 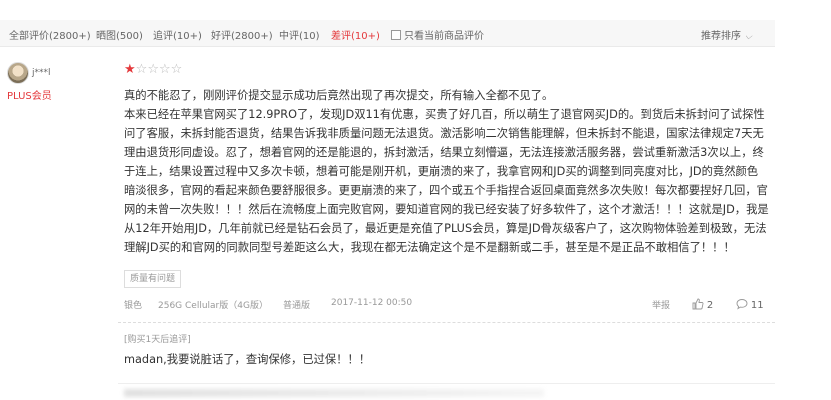 I want to click on comment-count: 11, so click(x=757, y=305).